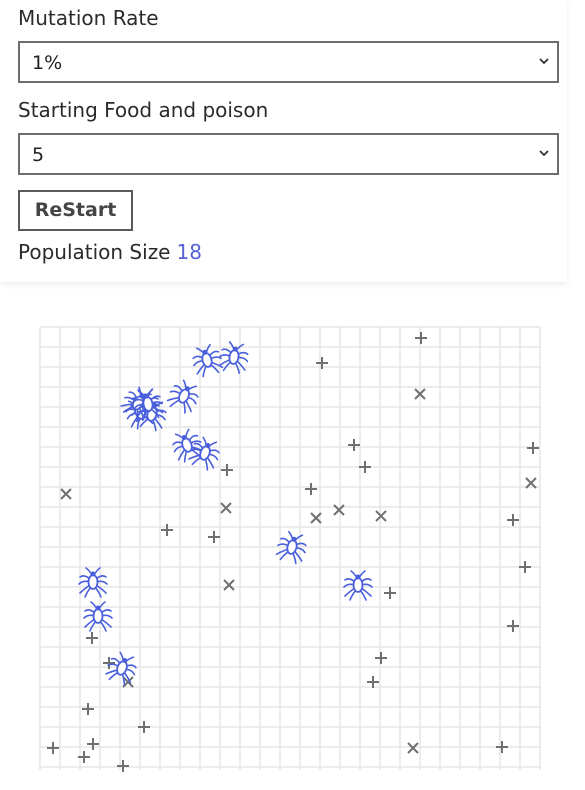  I want to click on mutation-rate-select: 1%, so click(288, 62).